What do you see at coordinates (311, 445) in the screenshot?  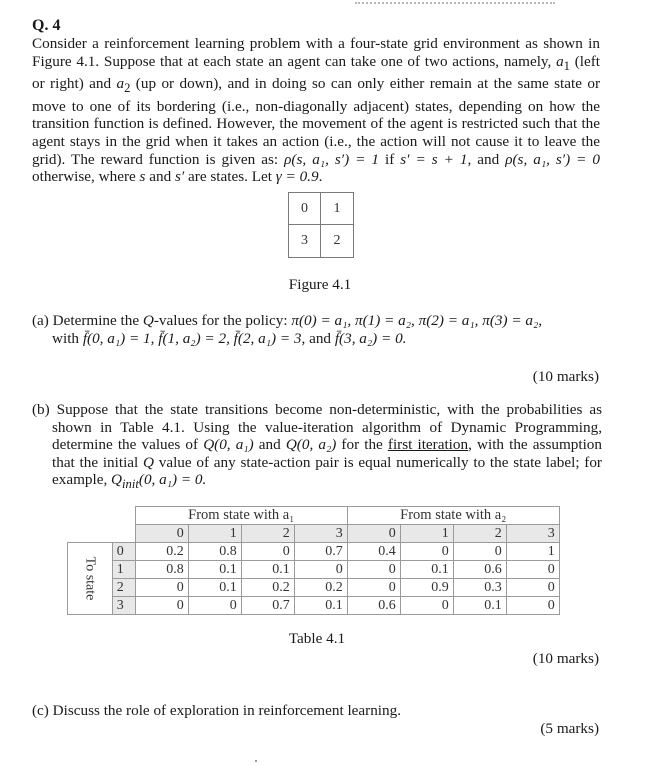 I see `q-0-a2: Q(0, a₂)` at bounding box center [311, 445].